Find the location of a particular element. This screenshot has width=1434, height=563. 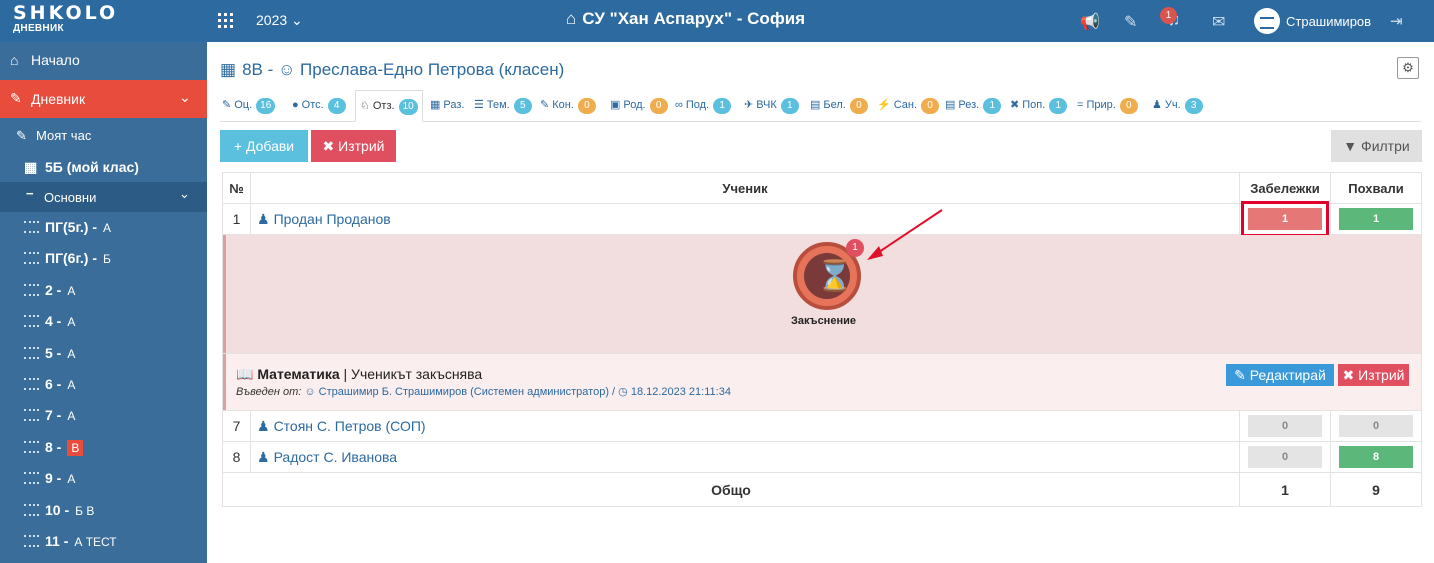

praises-count-button: 8 is located at coordinates (1376, 457).